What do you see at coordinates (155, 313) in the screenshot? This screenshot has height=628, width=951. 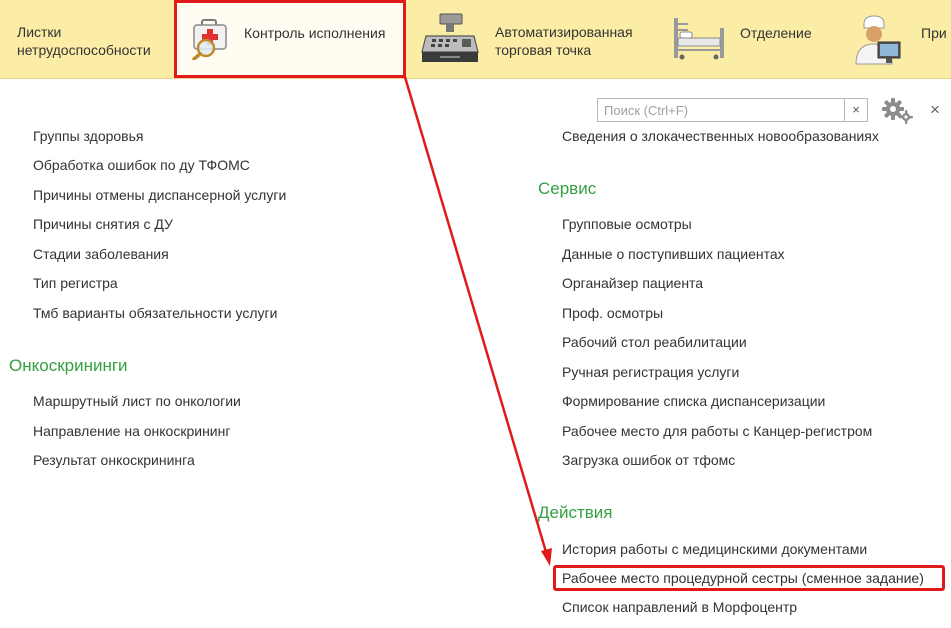 I see `menu-item: Тмб варианты обязательности услуги` at bounding box center [155, 313].